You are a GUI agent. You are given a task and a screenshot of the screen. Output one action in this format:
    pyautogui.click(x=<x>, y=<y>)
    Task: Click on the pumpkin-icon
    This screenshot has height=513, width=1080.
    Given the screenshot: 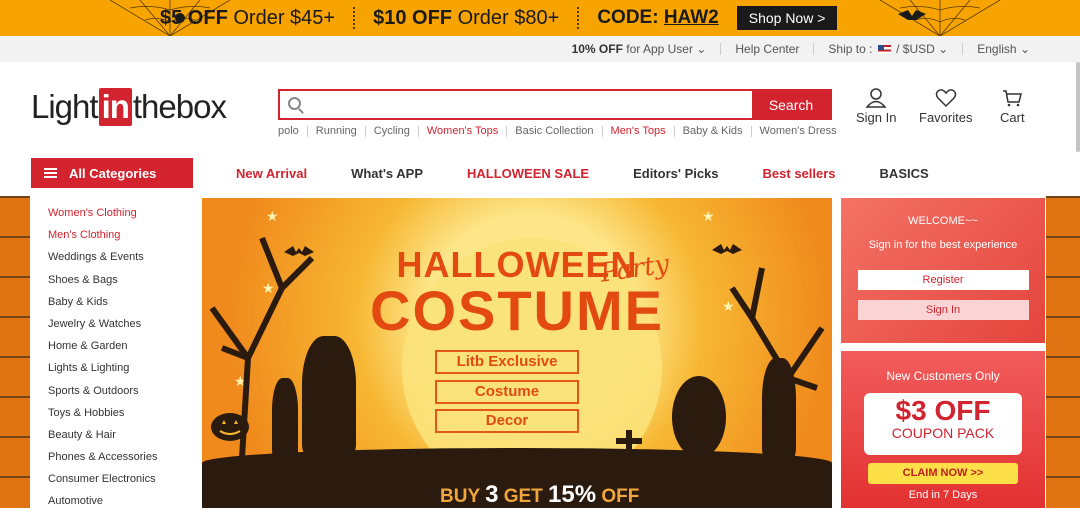 What is the action you would take?
    pyautogui.click(x=230, y=427)
    